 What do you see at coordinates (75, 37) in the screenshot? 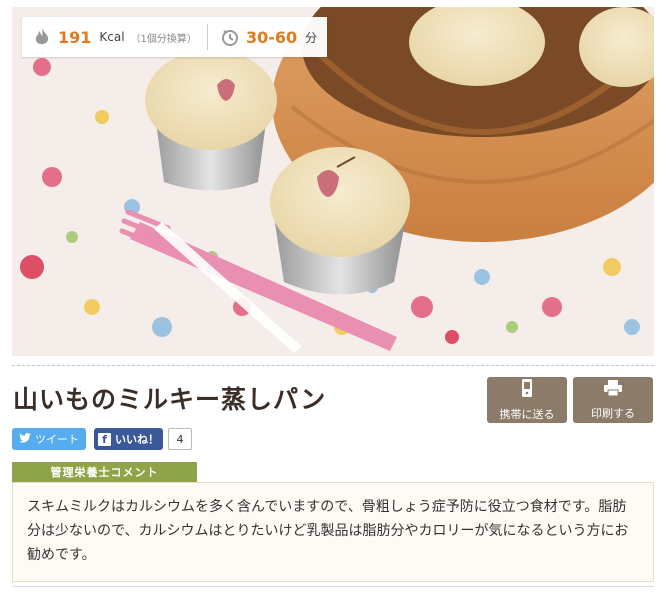
I see `kcal-value: 191` at bounding box center [75, 37].